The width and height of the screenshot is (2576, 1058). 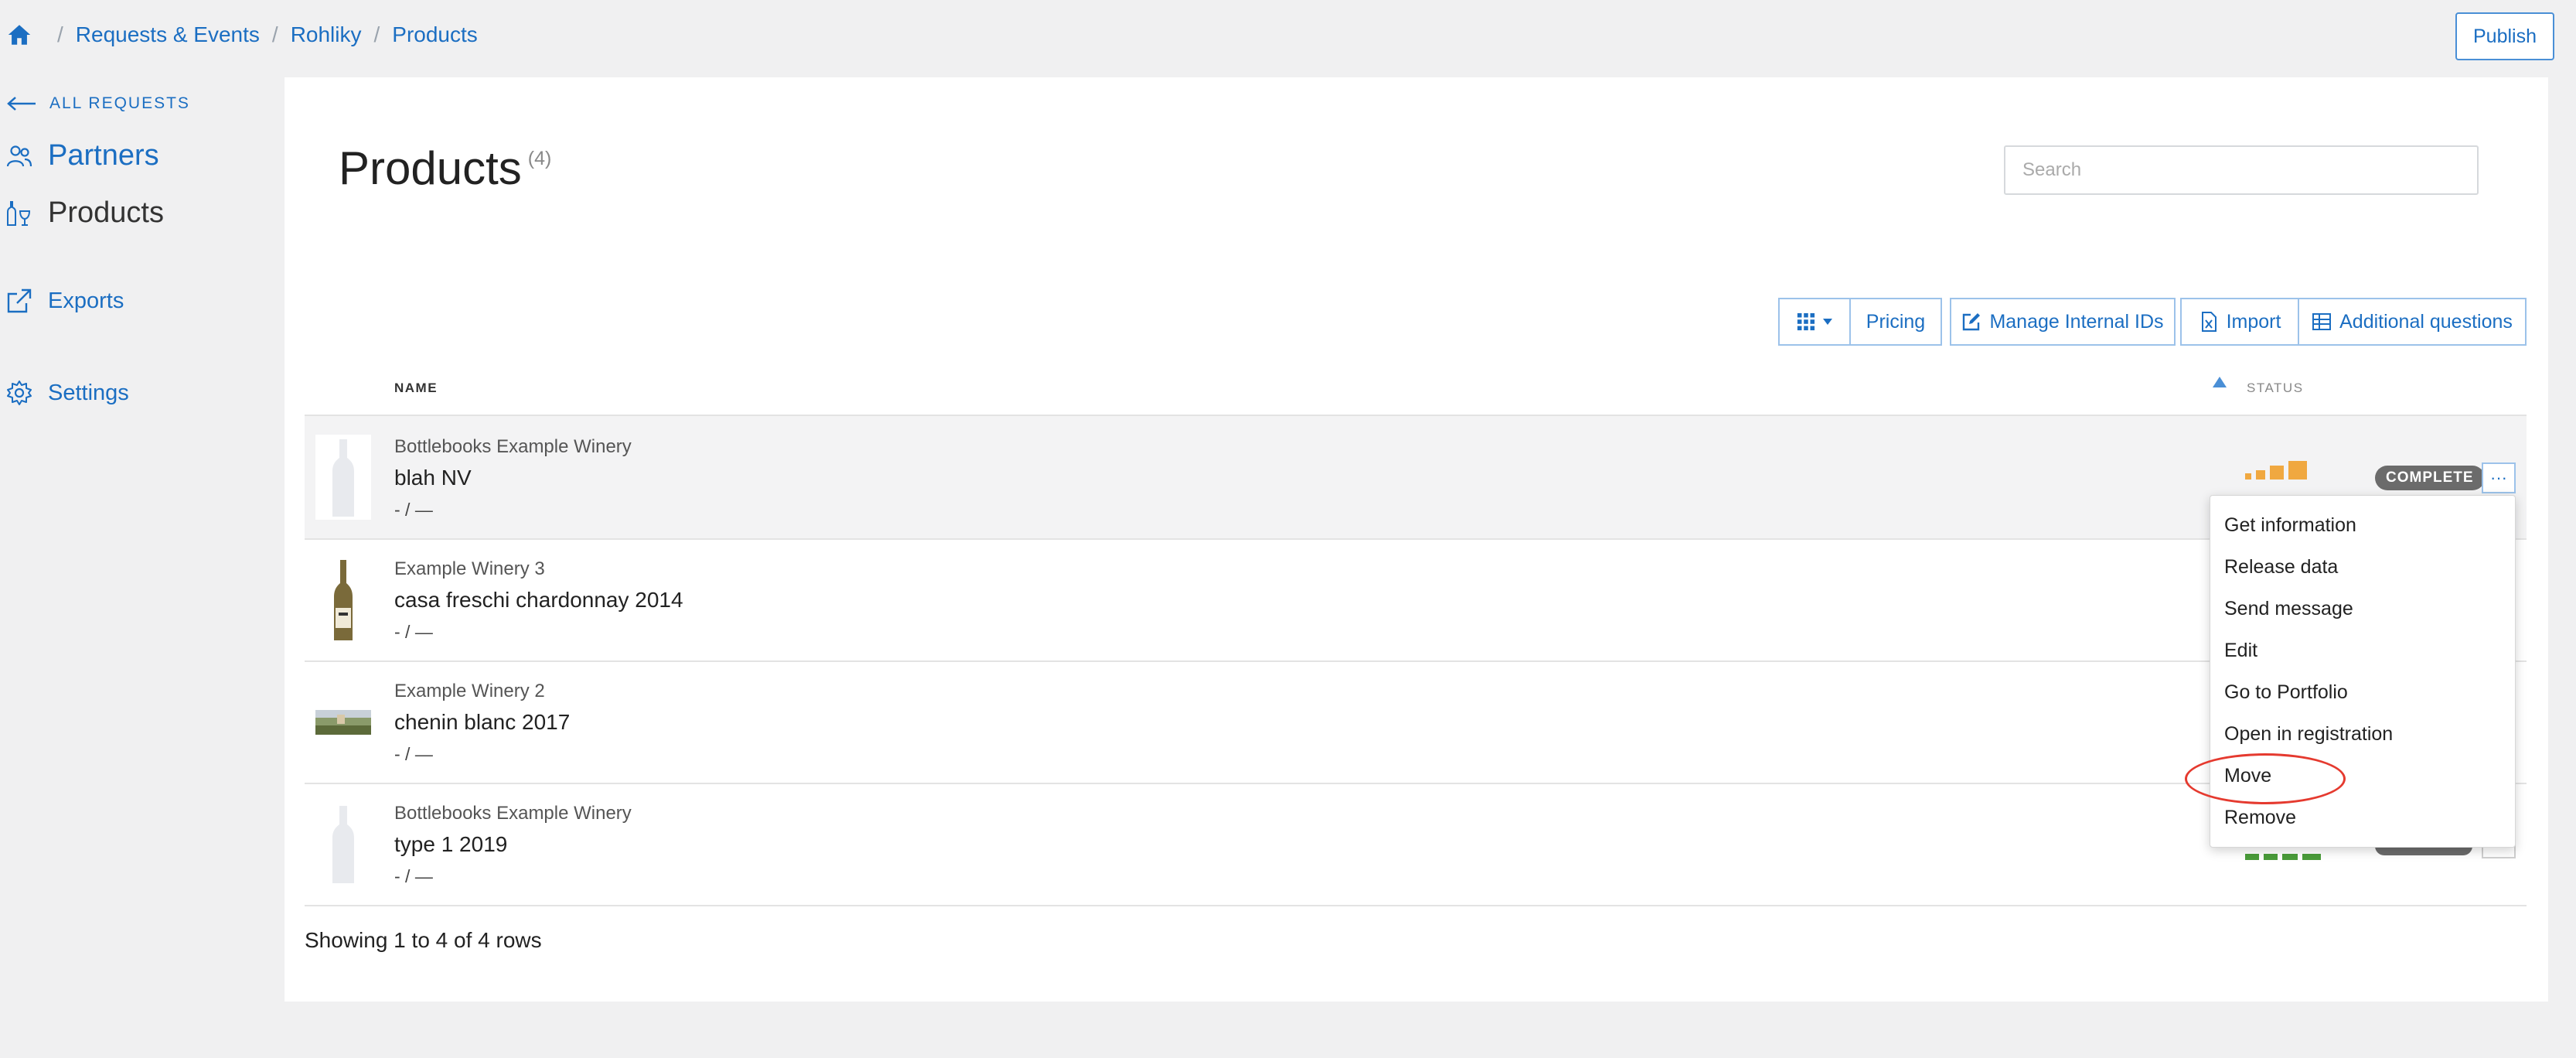 I want to click on pagination-info: Showing 1 to 4 of 4 rows, so click(x=423, y=940).